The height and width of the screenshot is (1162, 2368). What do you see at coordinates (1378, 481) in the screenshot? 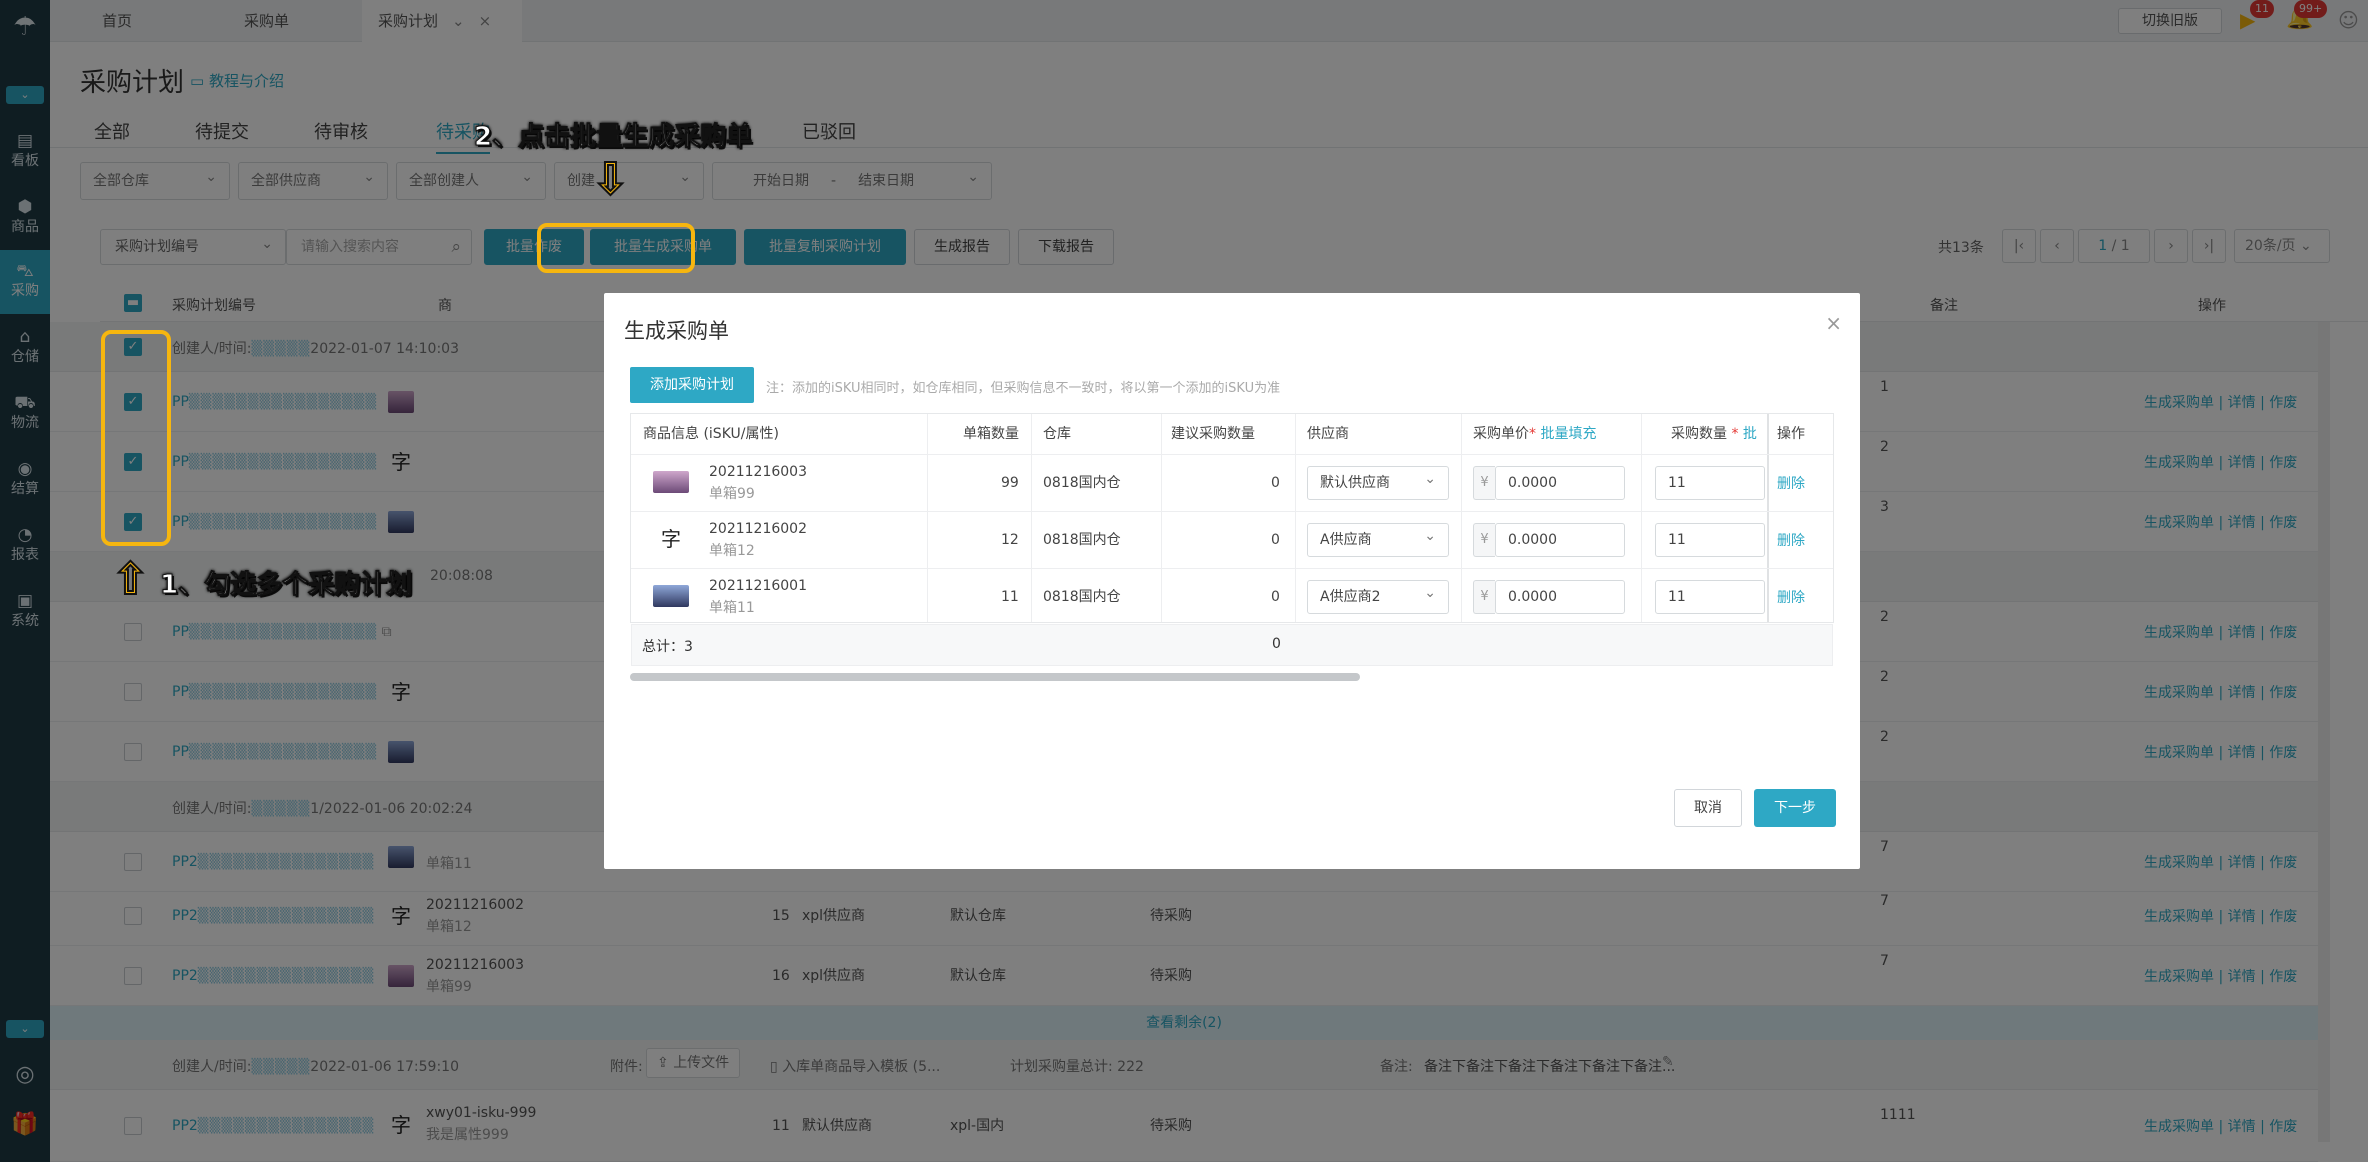
I see `supplier-select: 默认供应商` at bounding box center [1378, 481].